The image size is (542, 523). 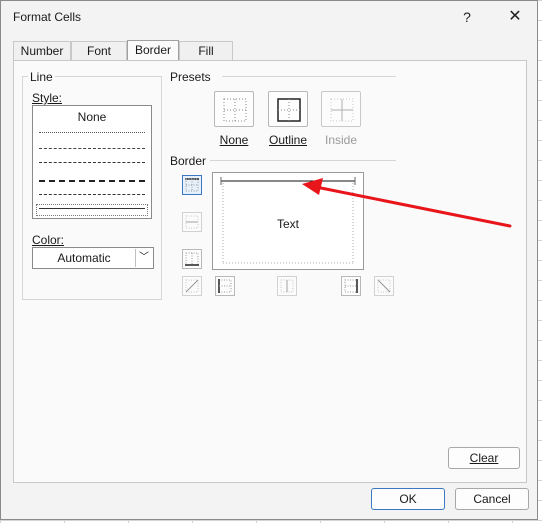 I want to click on diagonal-up-icon, so click(x=192, y=286).